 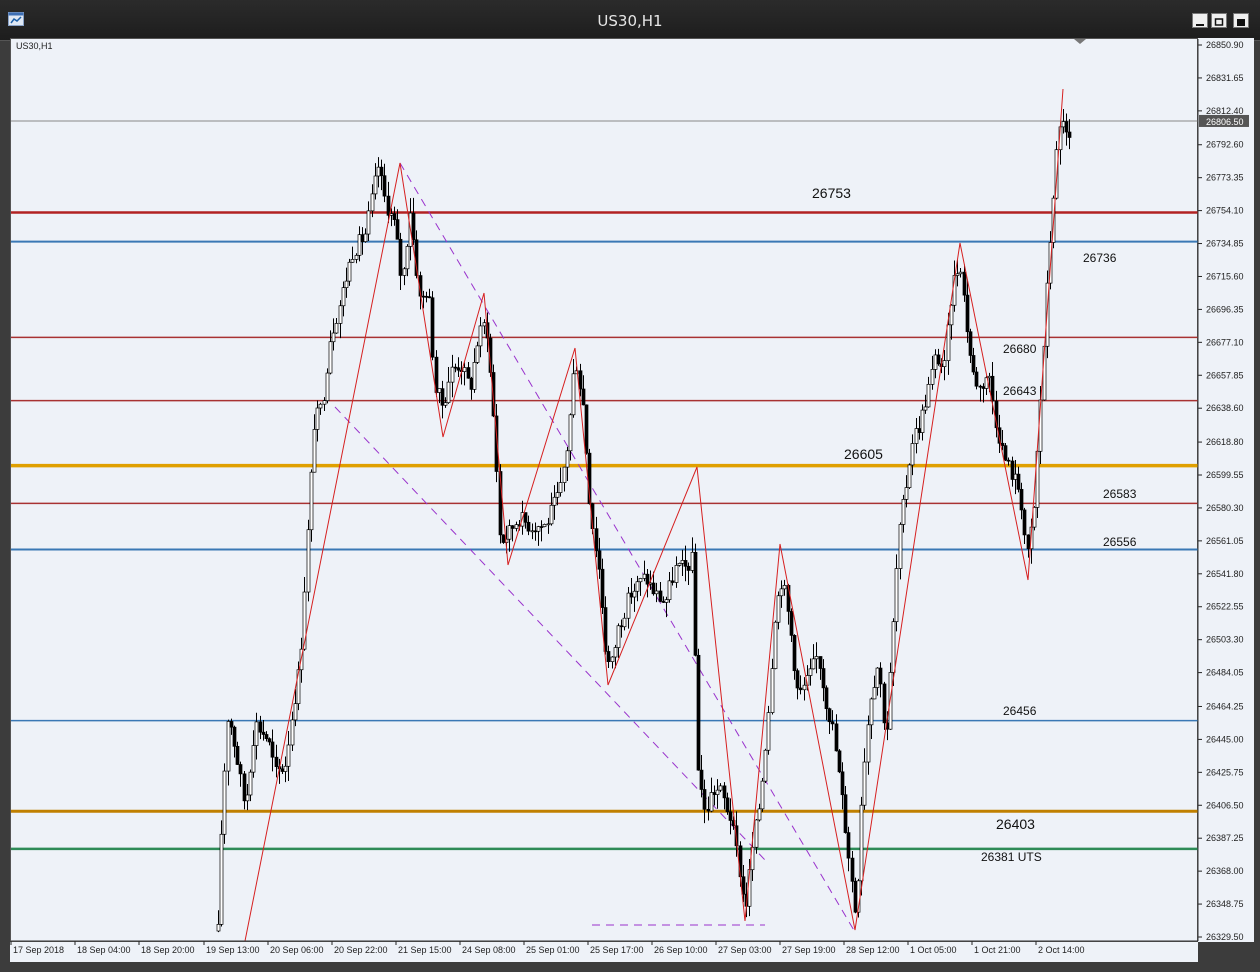 What do you see at coordinates (1225, 78) in the screenshot?
I see `y-tick-label: 26831.65` at bounding box center [1225, 78].